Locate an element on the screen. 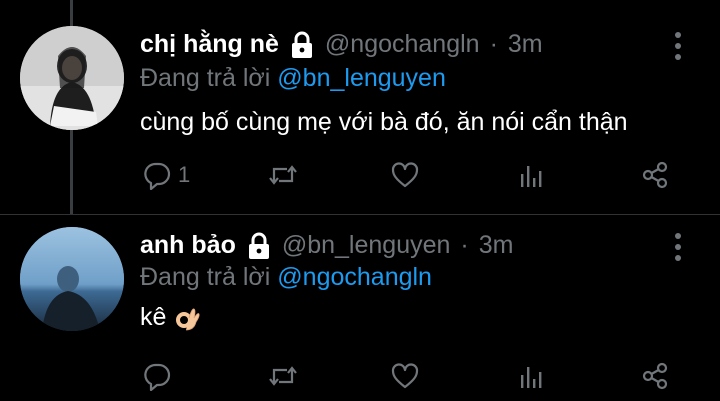 The width and height of the screenshot is (720, 401). tweet-text: kê is located at coordinates (171, 317).